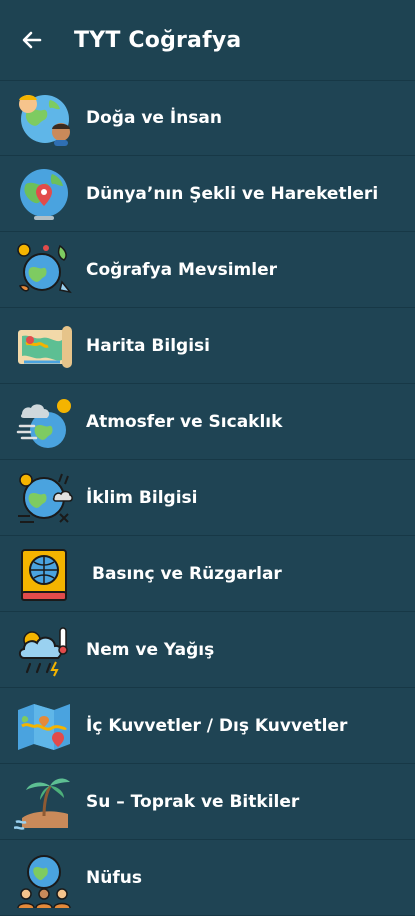 The width and height of the screenshot is (415, 916). I want to click on arrow-left-icon, so click(32, 40).